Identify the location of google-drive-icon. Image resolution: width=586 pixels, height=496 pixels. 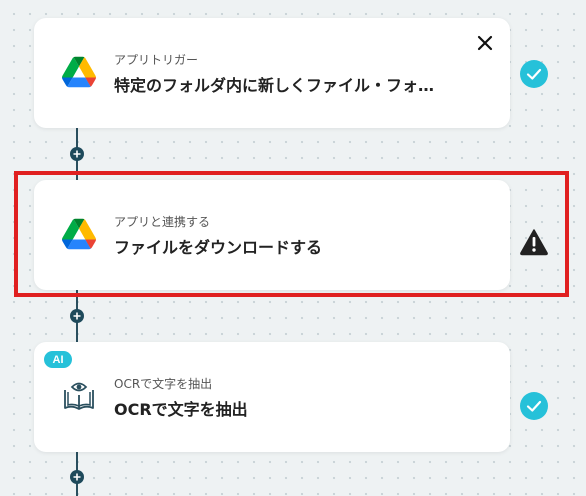
(79, 72).